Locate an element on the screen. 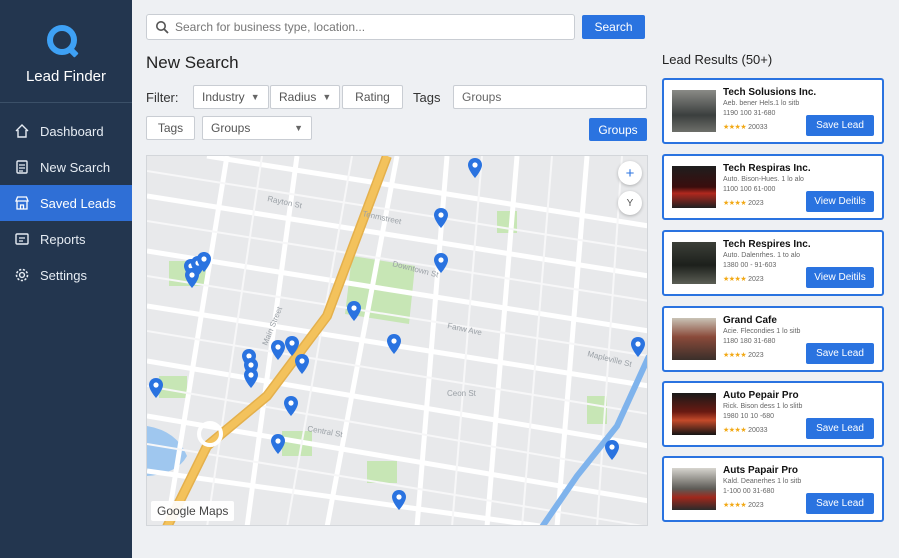 This screenshot has height=558, width=899. tags-chip-label: Tags is located at coordinates (170, 128).